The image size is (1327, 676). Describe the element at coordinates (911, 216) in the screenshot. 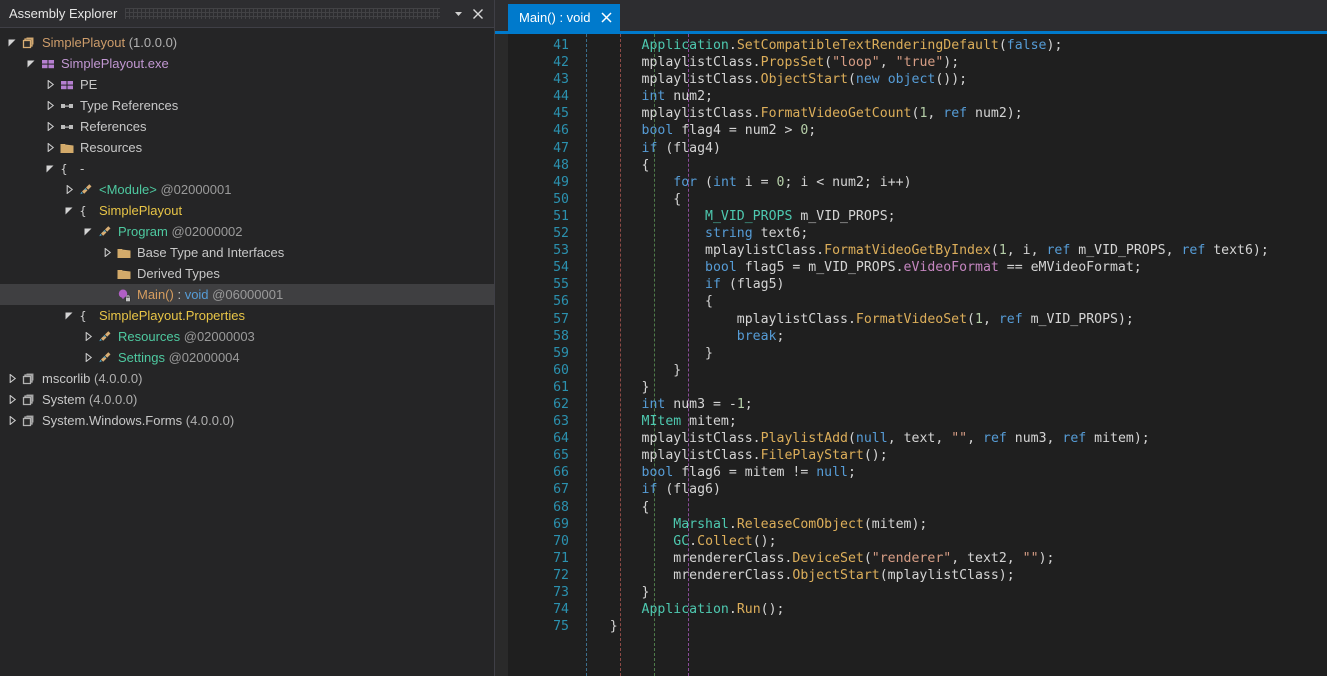

I see `code-line: 51 M_VID_PROPS m_VID_PROPS;` at that location.